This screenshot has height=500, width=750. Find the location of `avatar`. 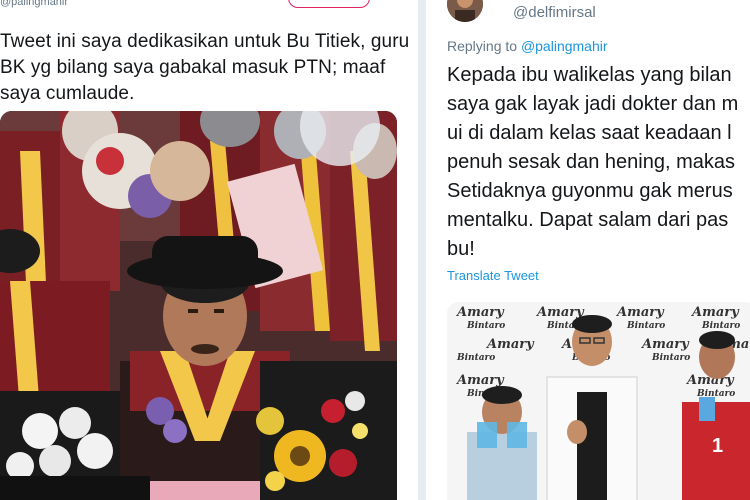

avatar is located at coordinates (465, 11).